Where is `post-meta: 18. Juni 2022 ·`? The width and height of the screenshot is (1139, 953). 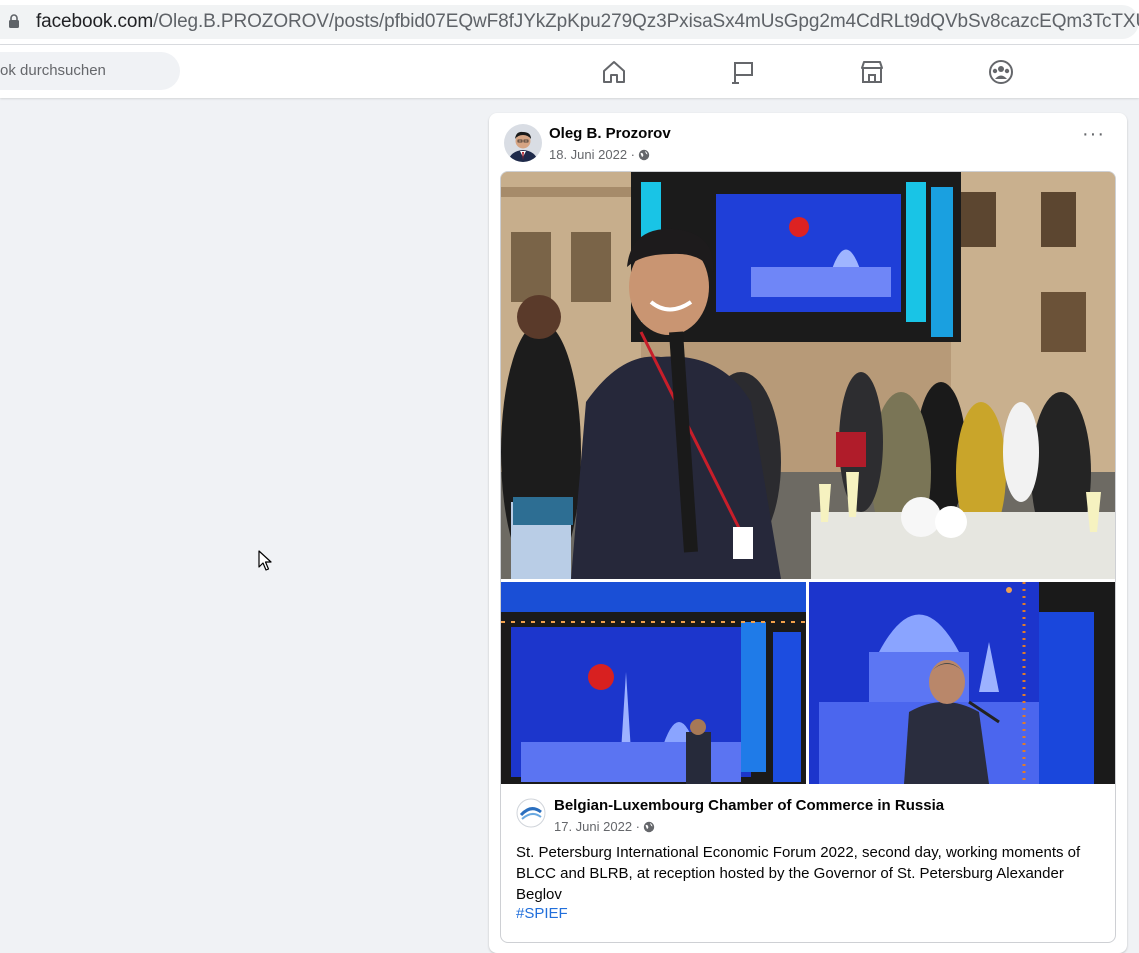 post-meta: 18. Juni 2022 · is located at coordinates (599, 154).